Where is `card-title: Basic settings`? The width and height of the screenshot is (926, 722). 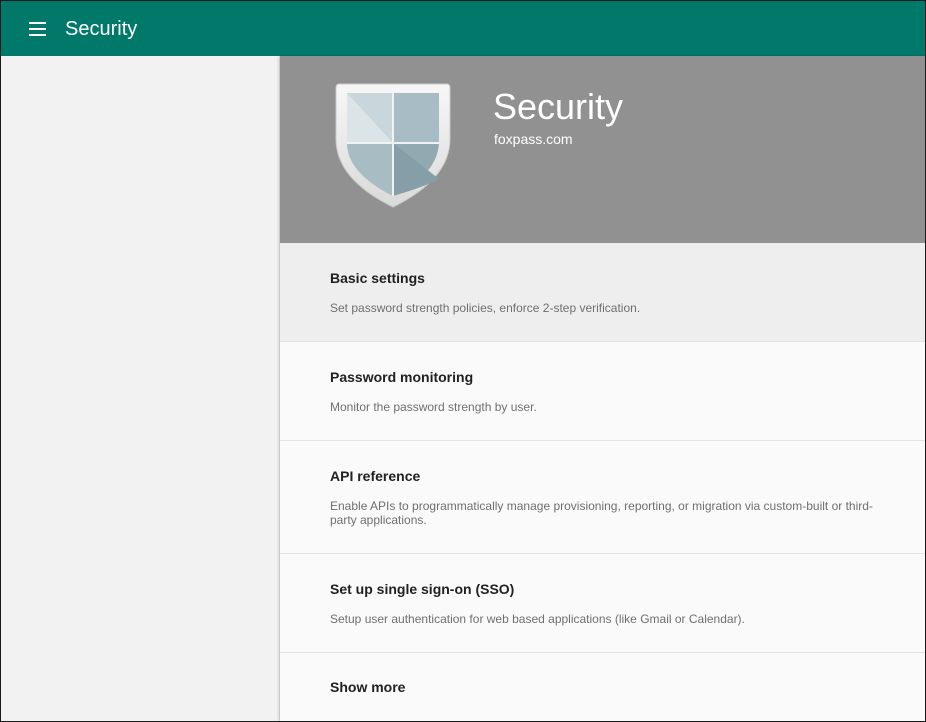
card-title: Basic settings is located at coordinates (377, 278).